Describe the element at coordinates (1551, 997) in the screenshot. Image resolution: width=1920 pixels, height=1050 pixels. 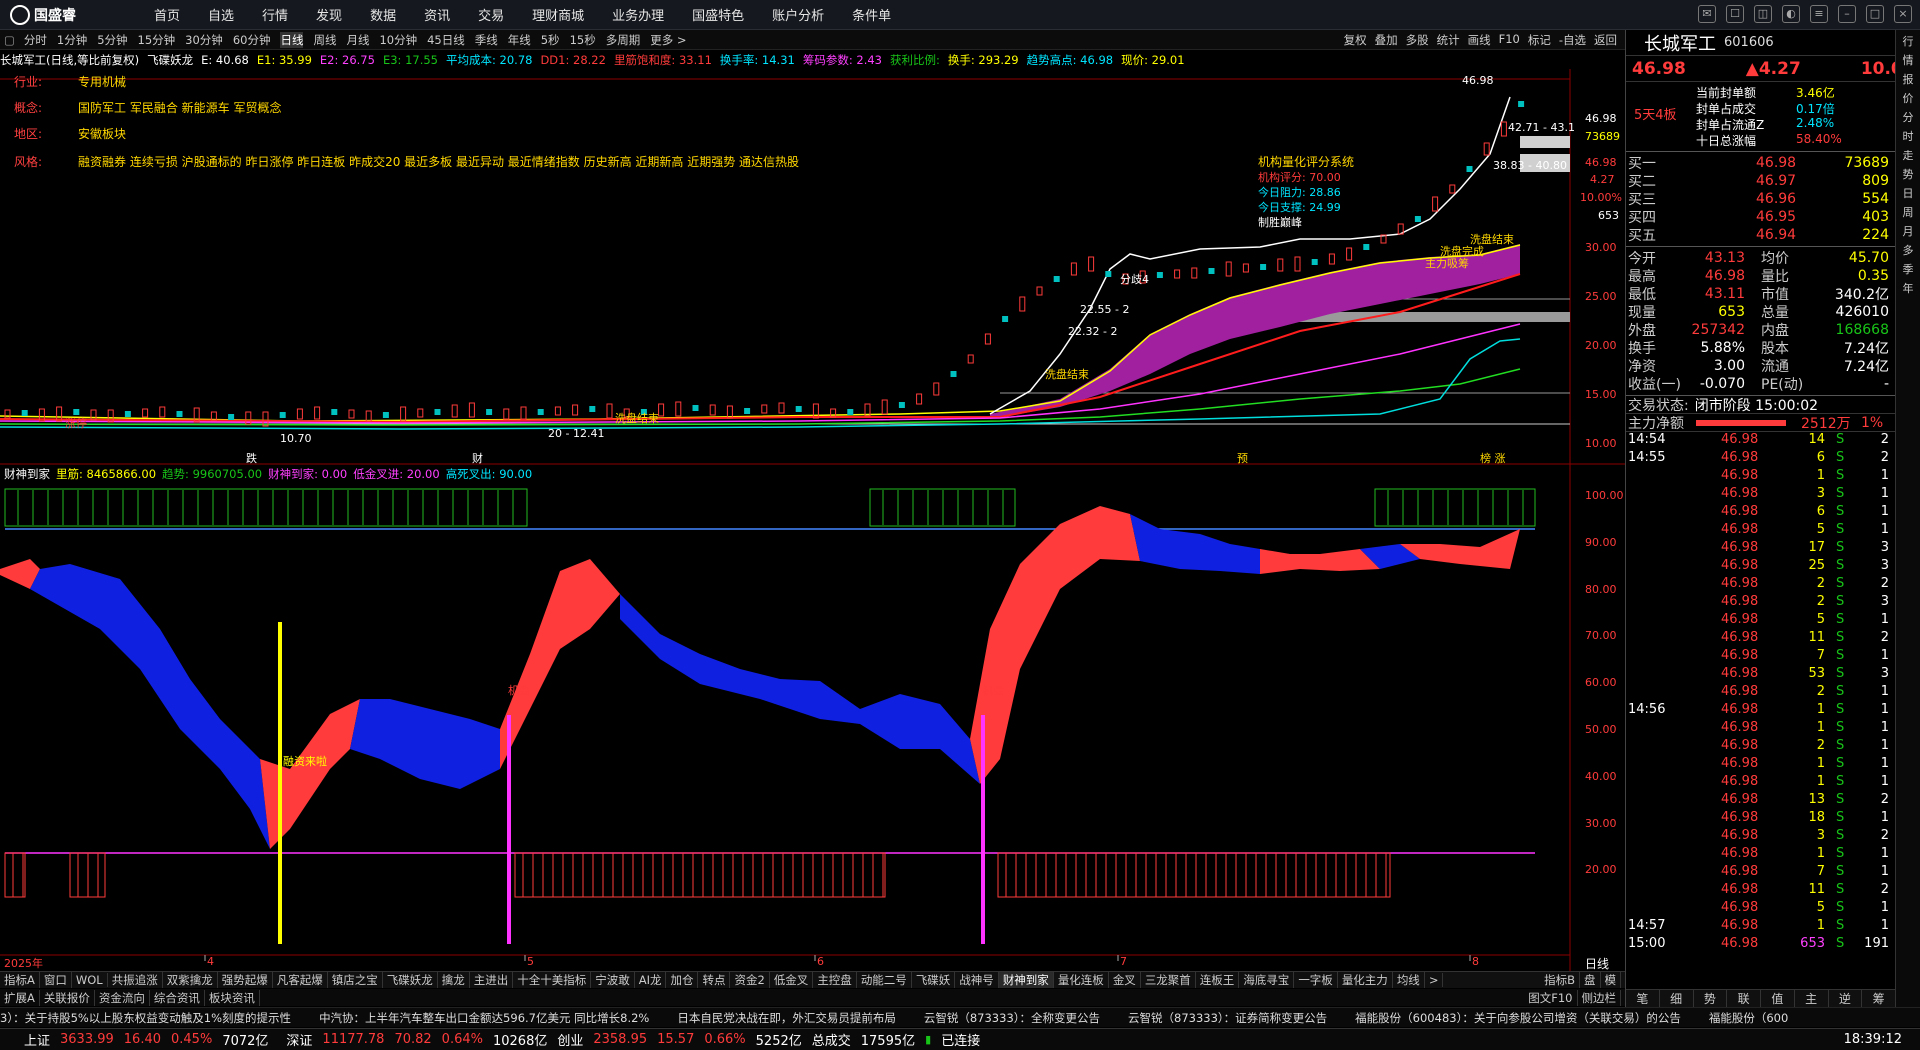
I see `info-tab-right-0: 图文F10` at that location.